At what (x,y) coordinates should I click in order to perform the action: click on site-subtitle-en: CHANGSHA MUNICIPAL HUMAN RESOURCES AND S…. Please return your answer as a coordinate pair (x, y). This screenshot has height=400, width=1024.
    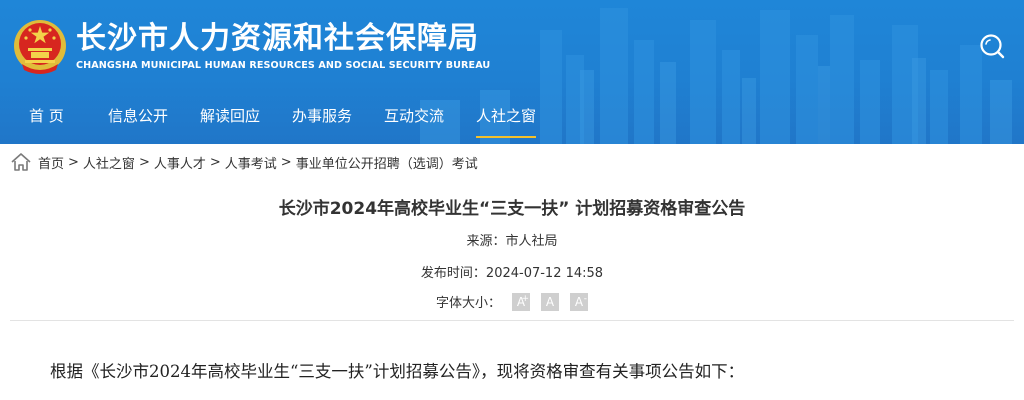
    Looking at the image, I should click on (283, 65).